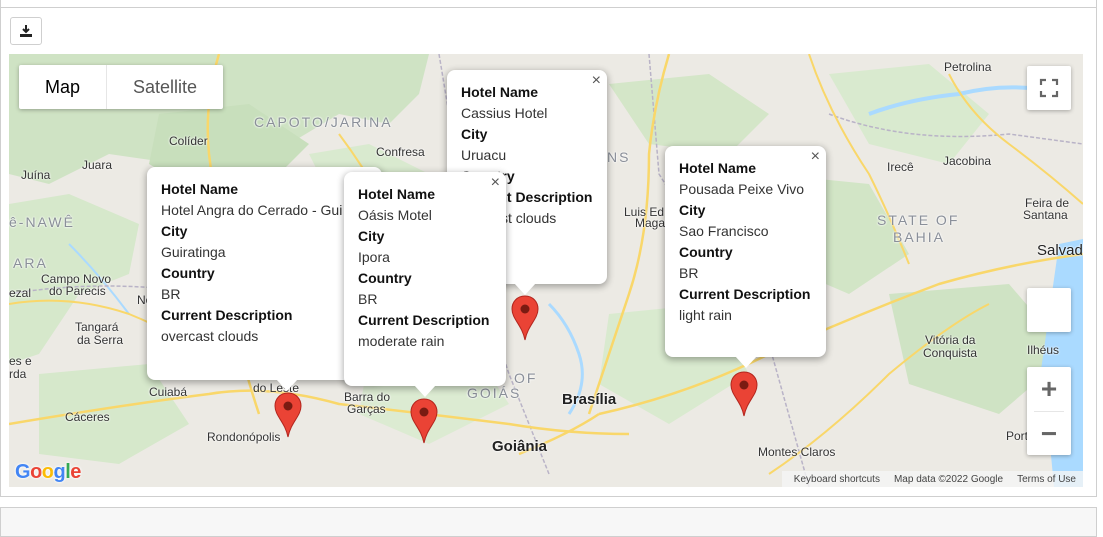 The image size is (1103, 537). Describe the element at coordinates (97, 165) in the screenshot. I see `place-label: Juara` at that location.